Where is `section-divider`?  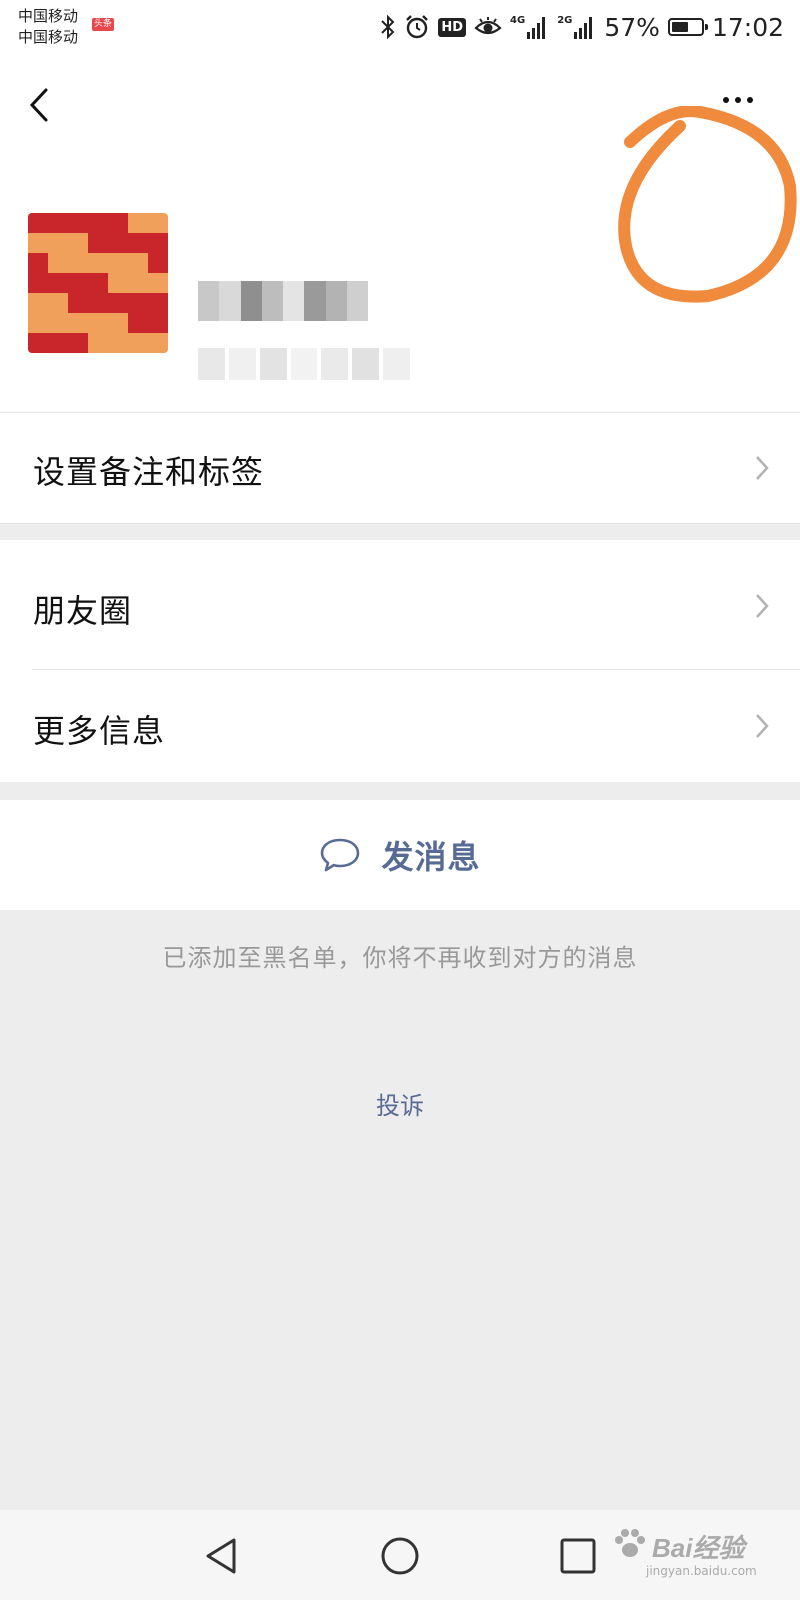 section-divider is located at coordinates (400, 523).